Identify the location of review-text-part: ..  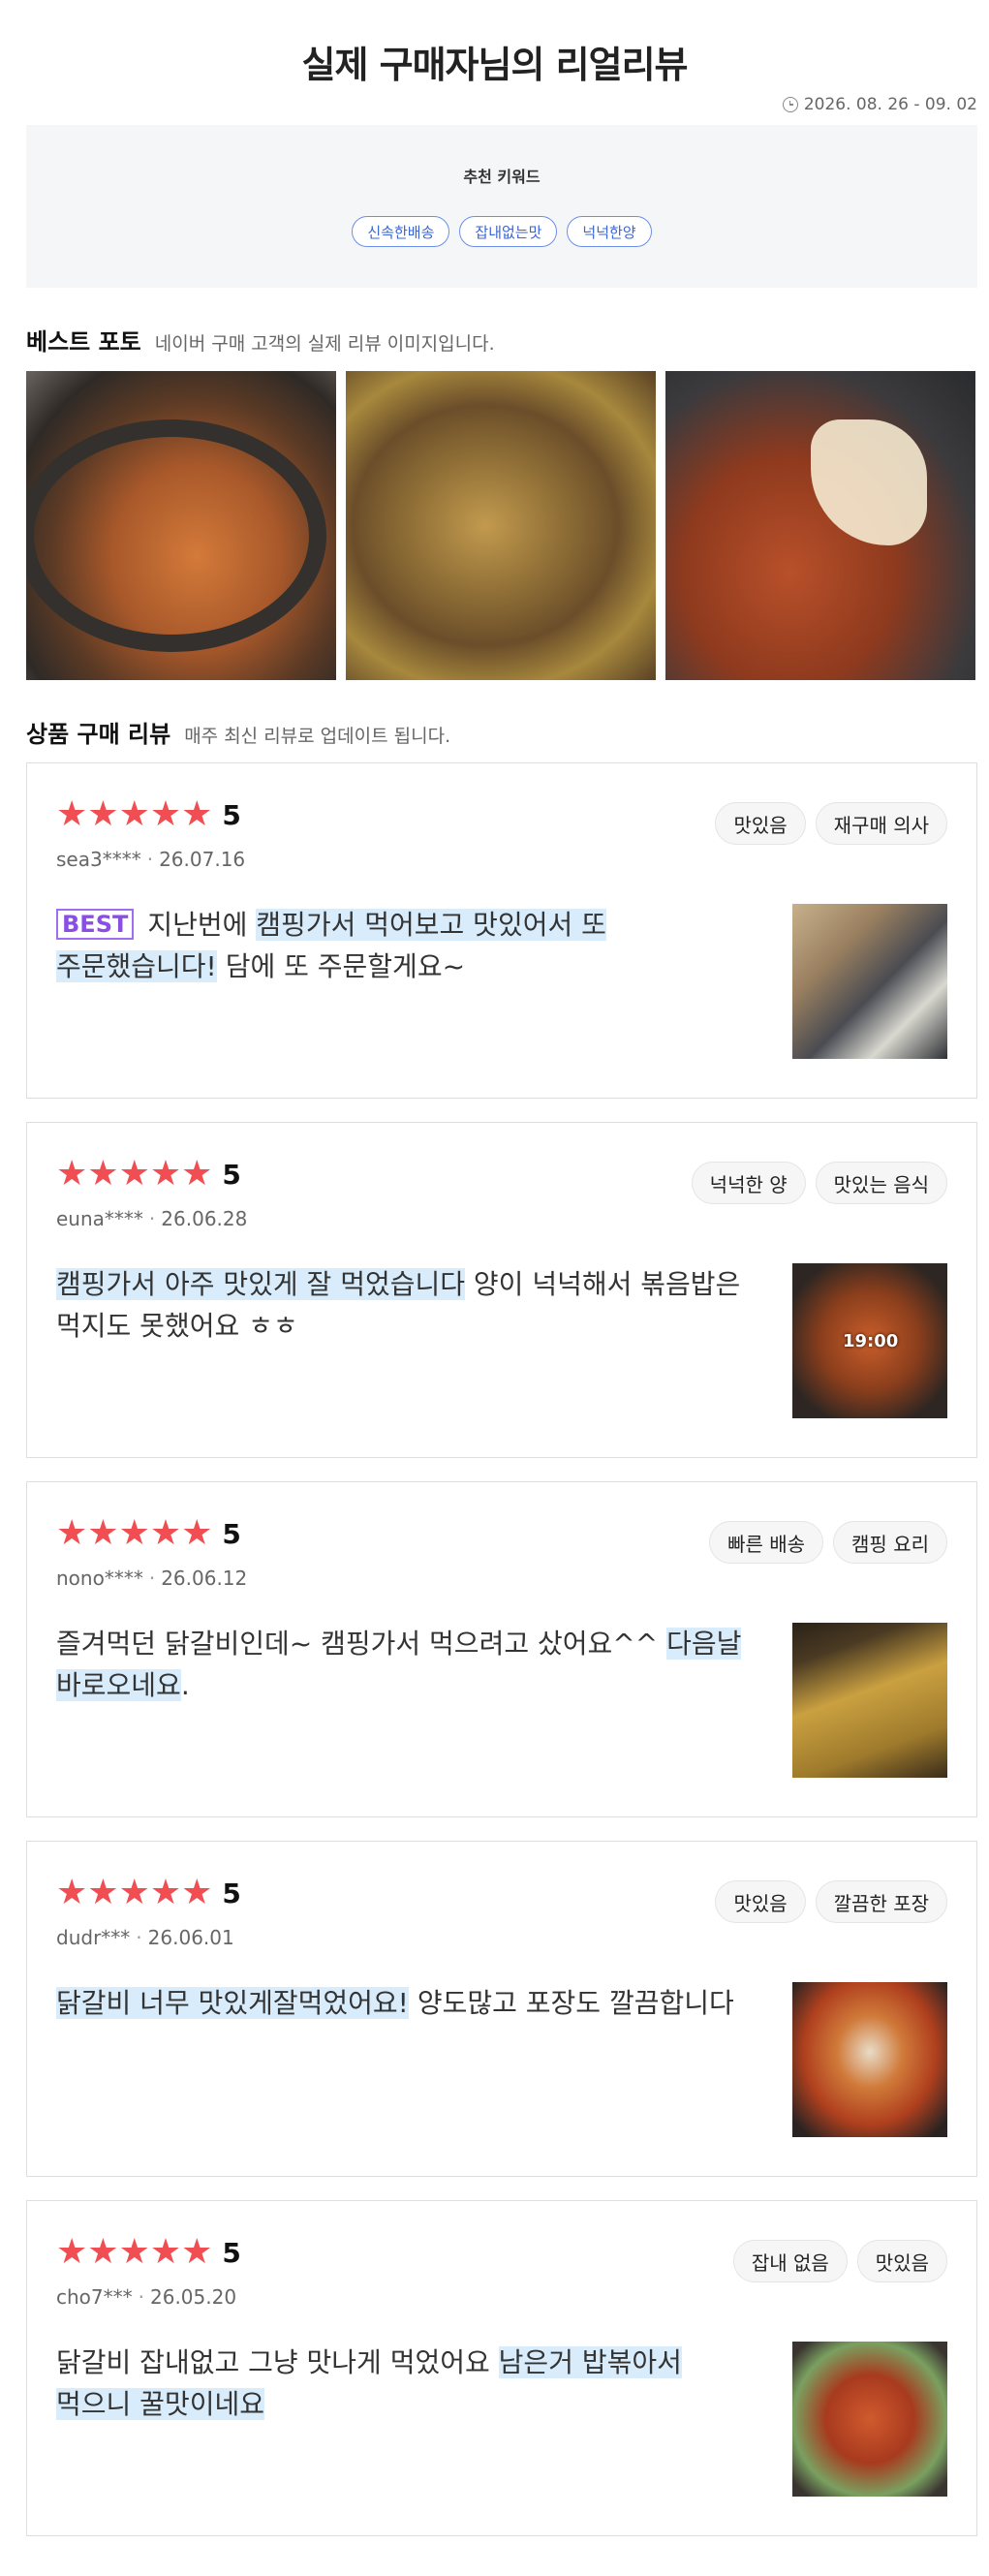
(185, 1685).